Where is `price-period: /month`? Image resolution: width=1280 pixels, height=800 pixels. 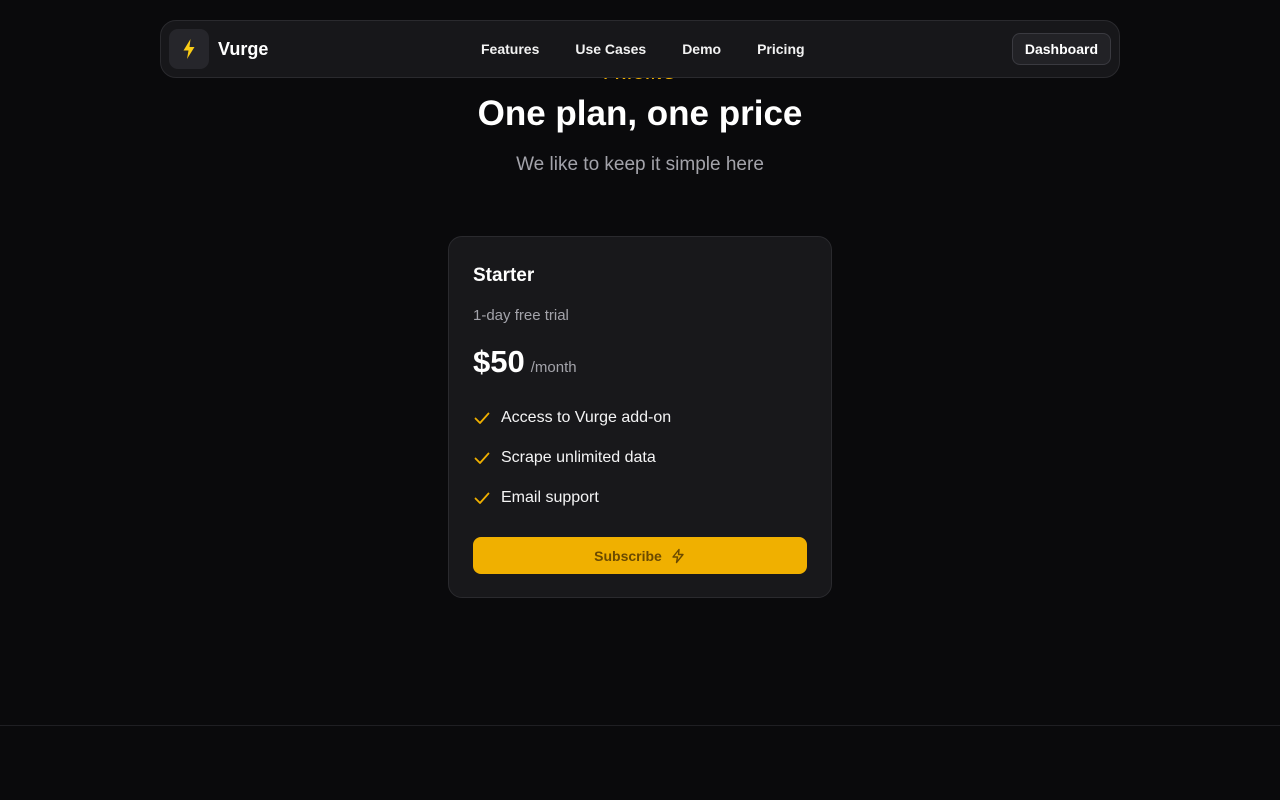
price-period: /month is located at coordinates (553, 367).